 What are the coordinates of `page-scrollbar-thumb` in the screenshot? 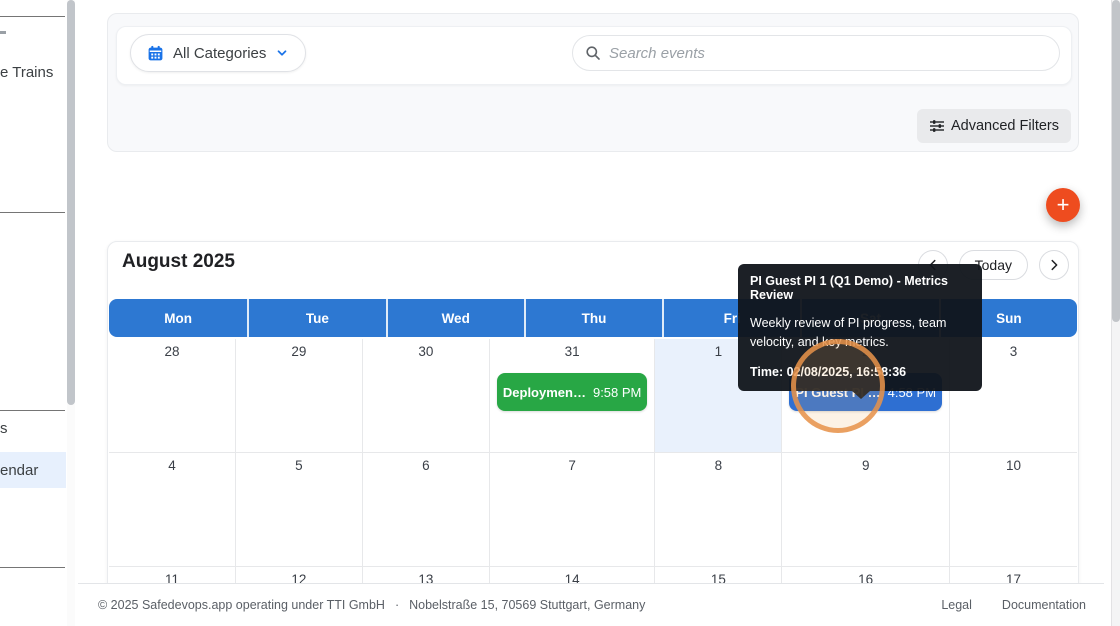 It's located at (1116, 161).